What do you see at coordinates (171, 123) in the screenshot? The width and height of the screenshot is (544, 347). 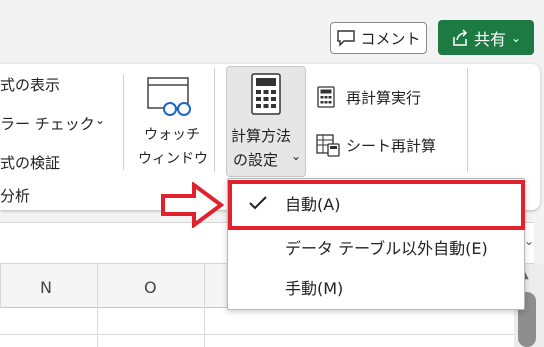 I see `watch-window-button: ウォッチ ウィンドウ` at bounding box center [171, 123].